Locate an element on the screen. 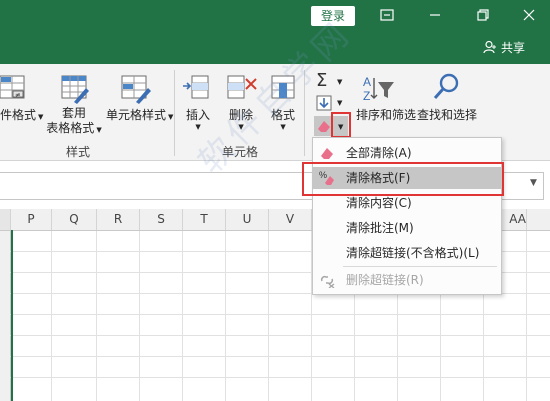 This screenshot has width=550, height=401. group-separator is located at coordinates (174, 113).